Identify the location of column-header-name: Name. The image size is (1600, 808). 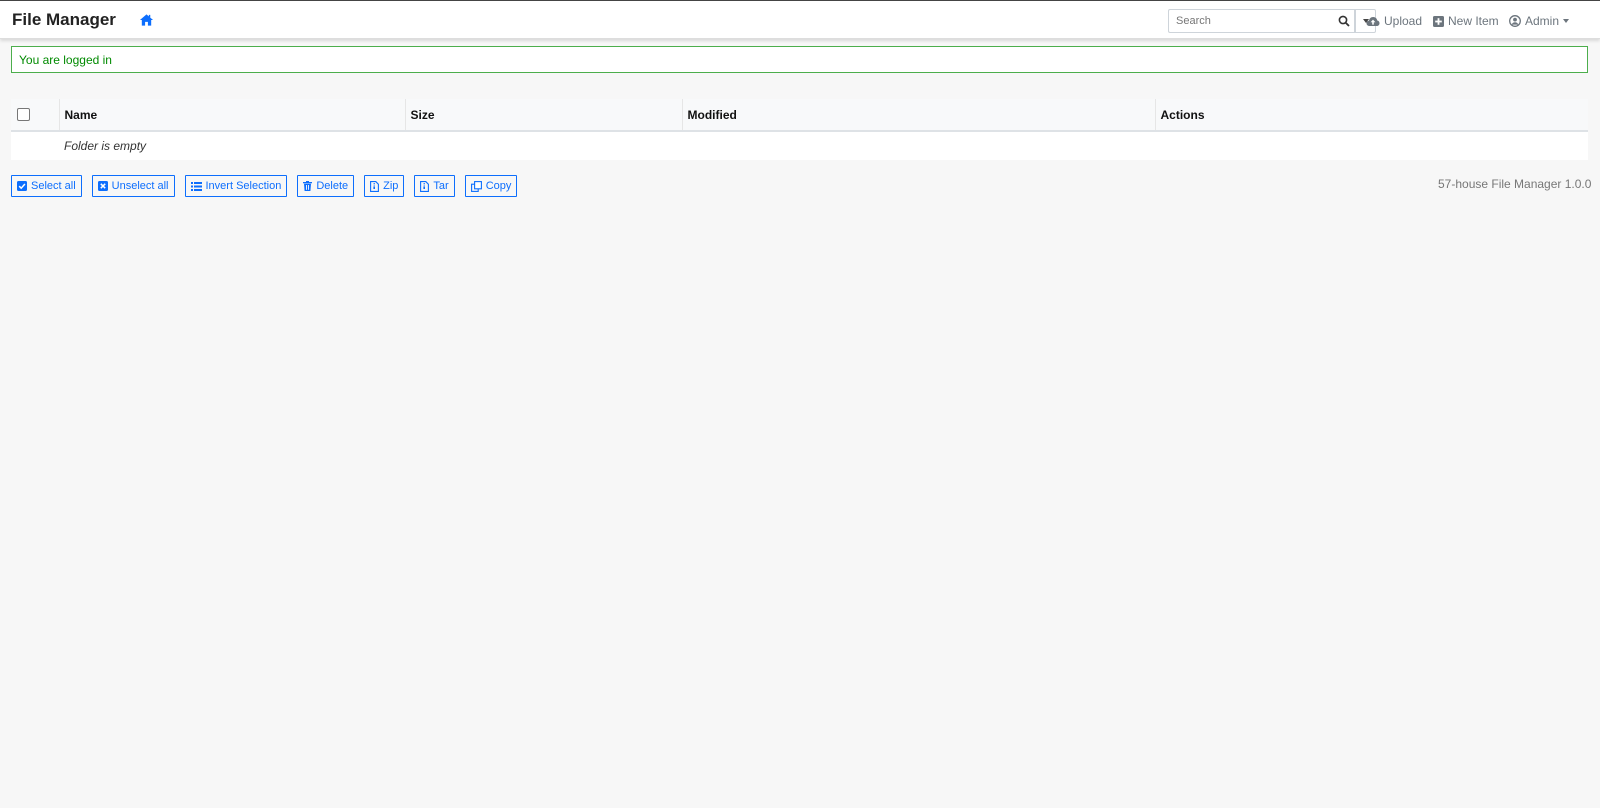
(232, 115).